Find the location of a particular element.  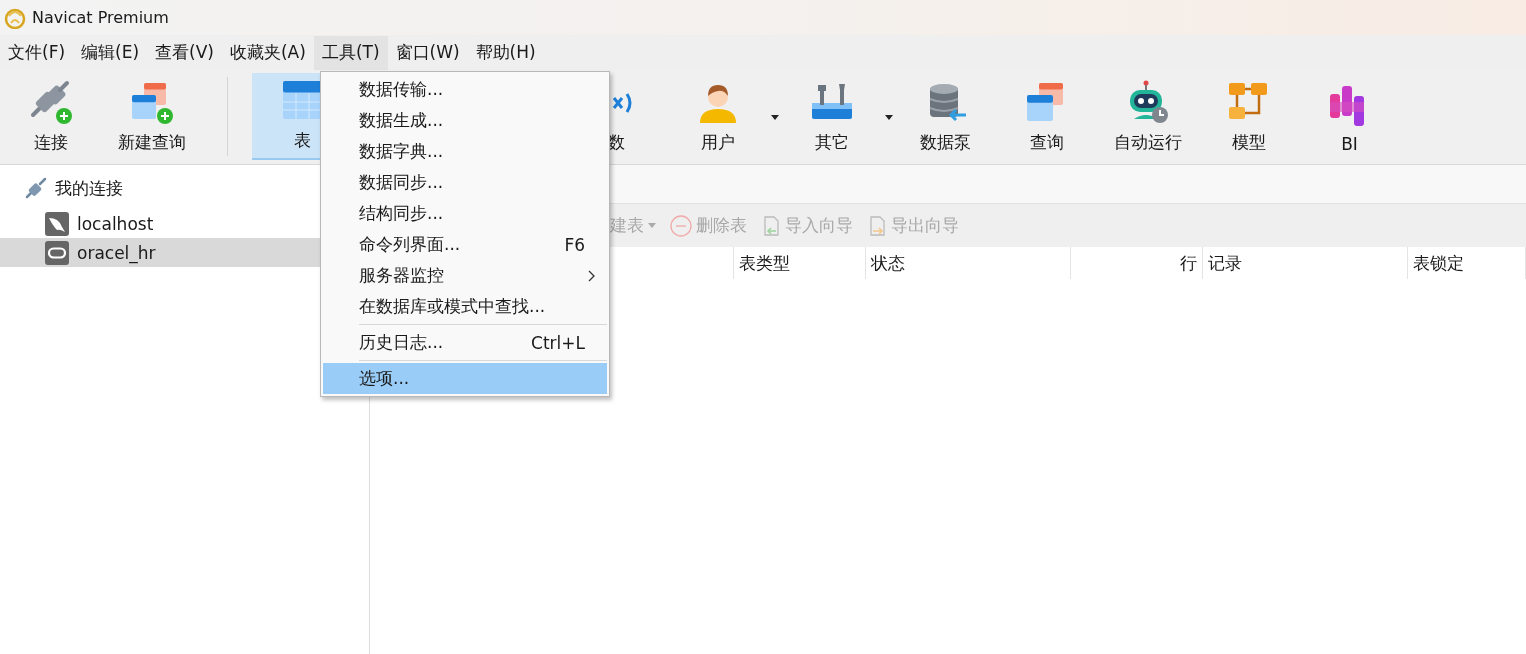

menu-item: 文件(F) is located at coordinates (37, 52).